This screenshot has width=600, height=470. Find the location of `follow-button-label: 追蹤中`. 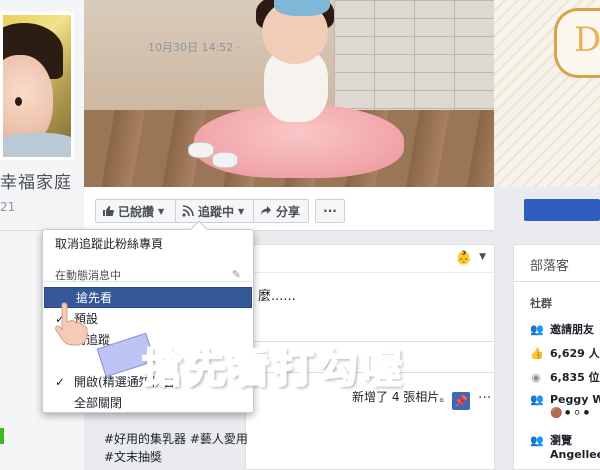

follow-button-label: 追蹤中 is located at coordinates (216, 211).